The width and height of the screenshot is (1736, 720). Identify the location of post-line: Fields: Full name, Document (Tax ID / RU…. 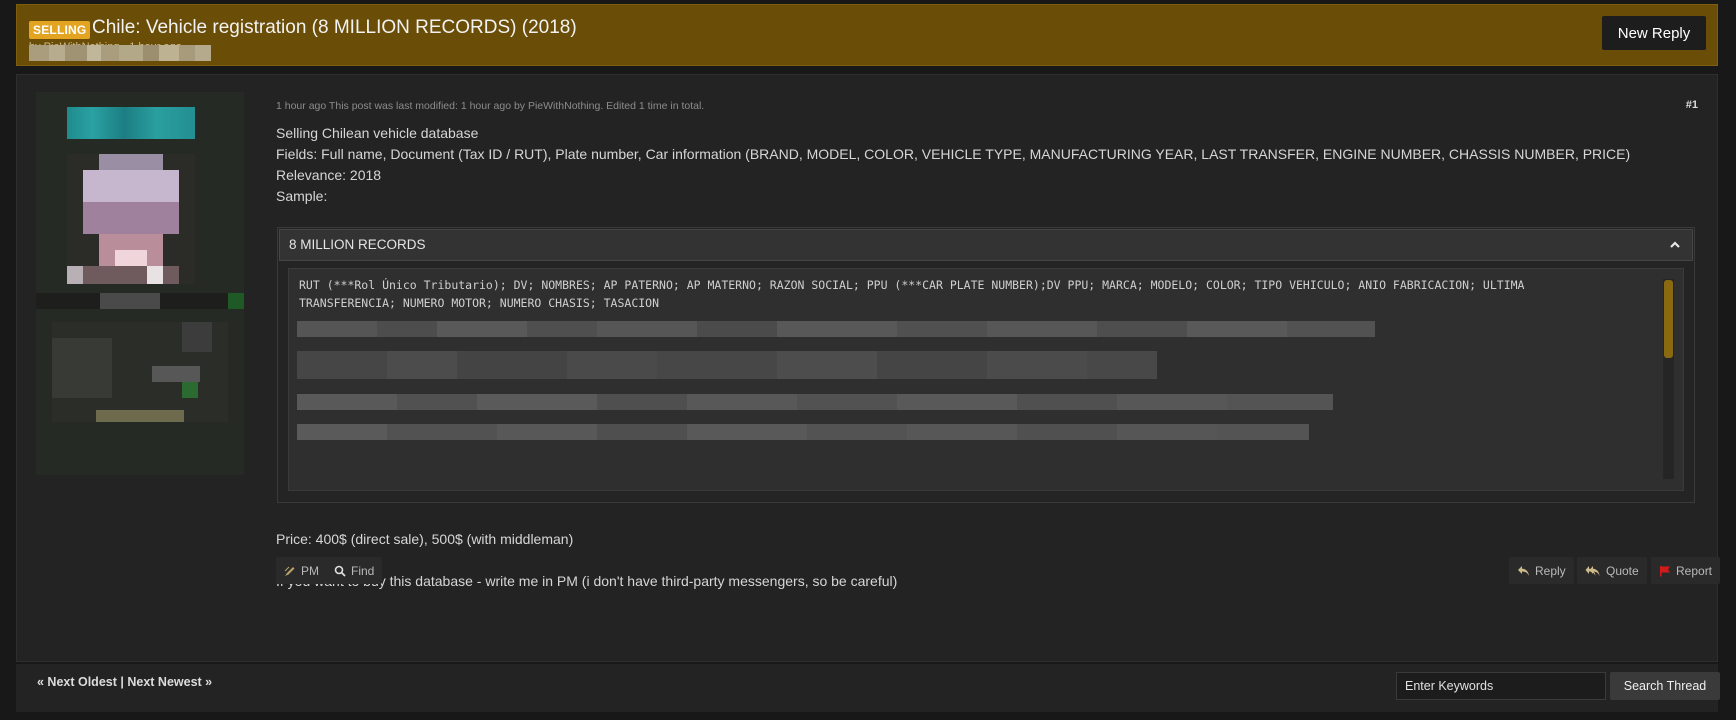
(953, 154).